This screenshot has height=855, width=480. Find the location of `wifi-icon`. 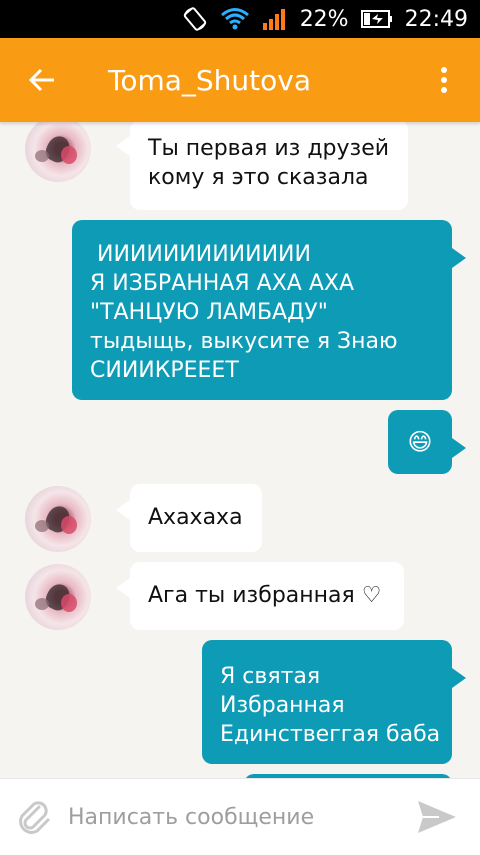

wifi-icon is located at coordinates (235, 19).